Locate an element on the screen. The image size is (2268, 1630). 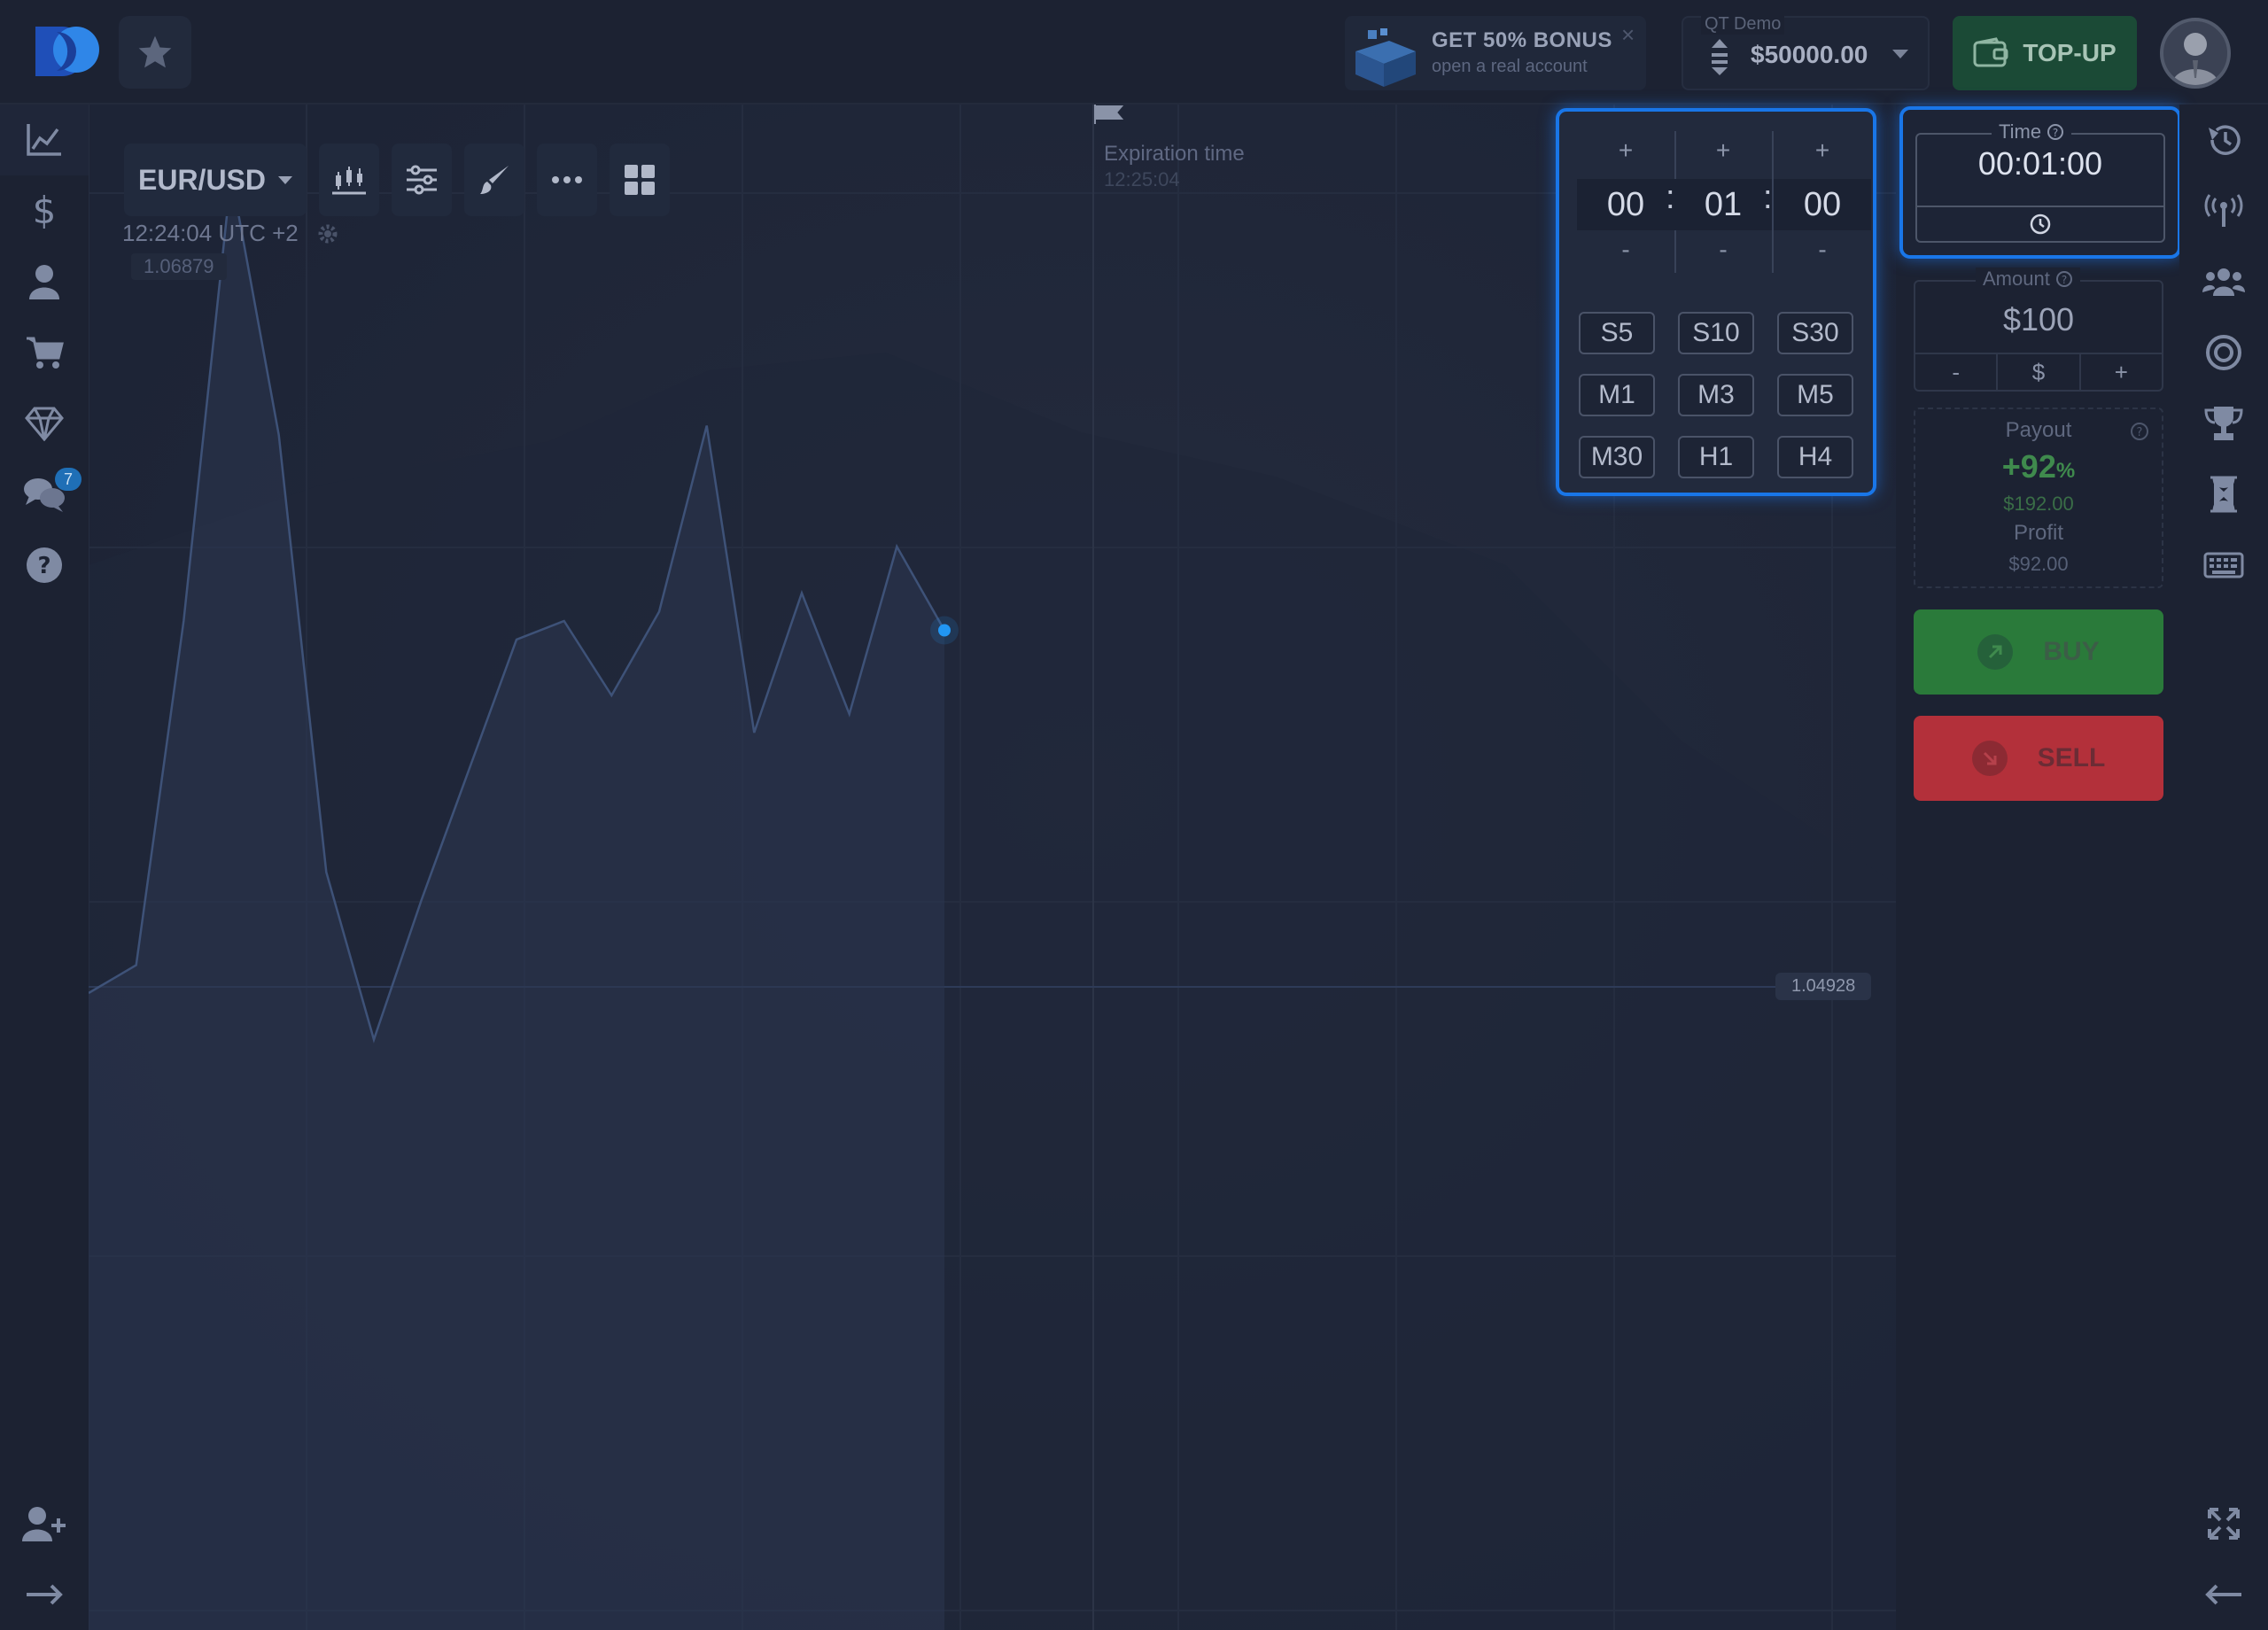
sidebar-item-social is located at coordinates (2223, 281).